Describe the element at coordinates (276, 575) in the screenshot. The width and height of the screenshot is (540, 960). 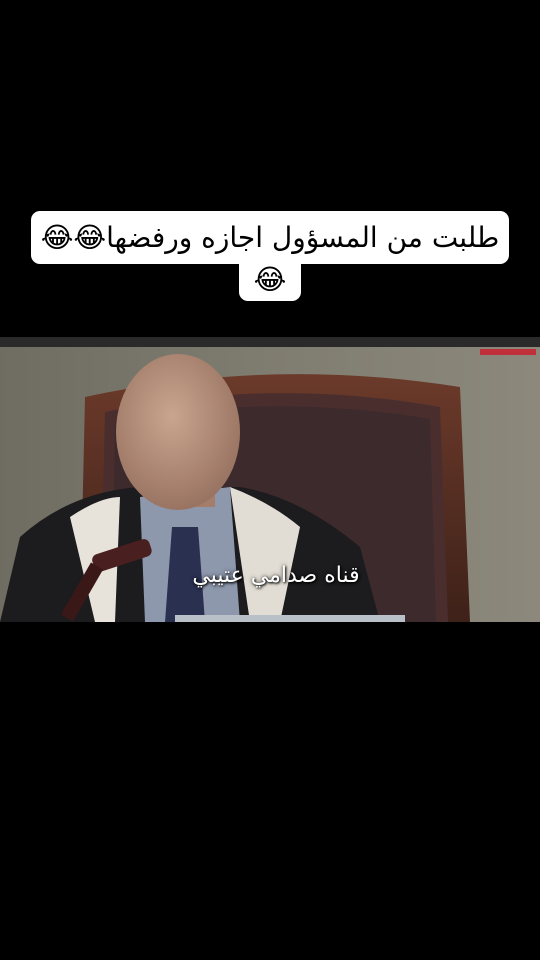
I see `channel-watermark: قناه صدامي عتيبي` at that location.